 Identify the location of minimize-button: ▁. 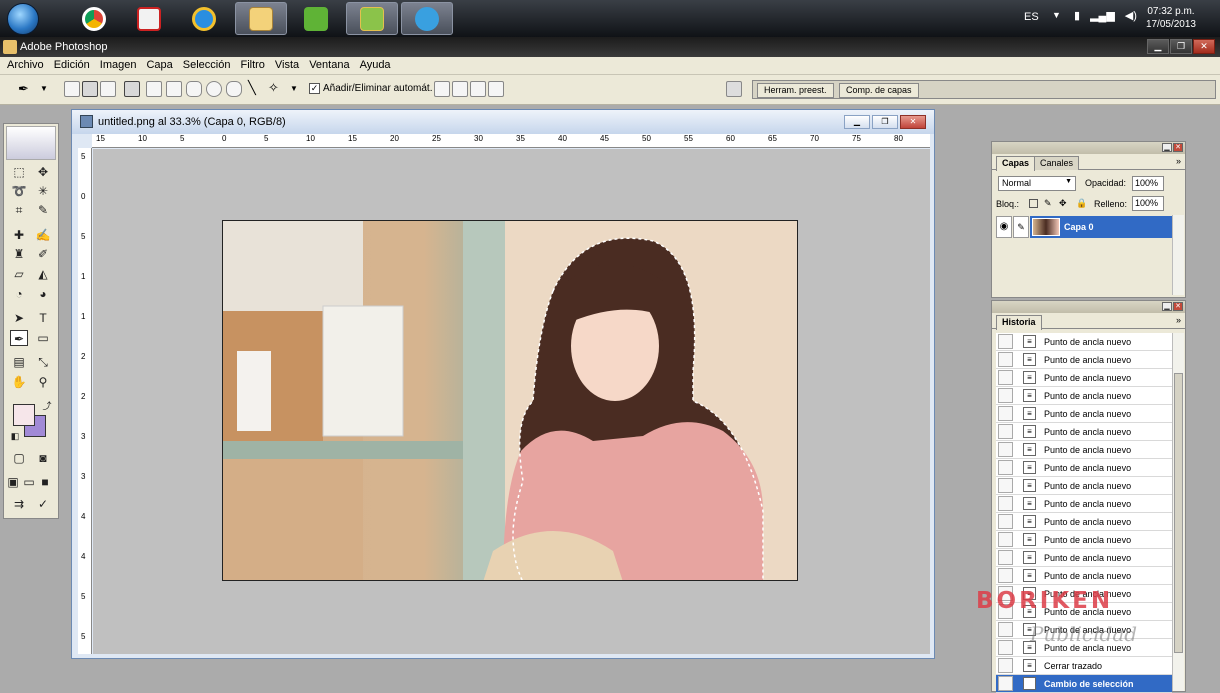
(1158, 46).